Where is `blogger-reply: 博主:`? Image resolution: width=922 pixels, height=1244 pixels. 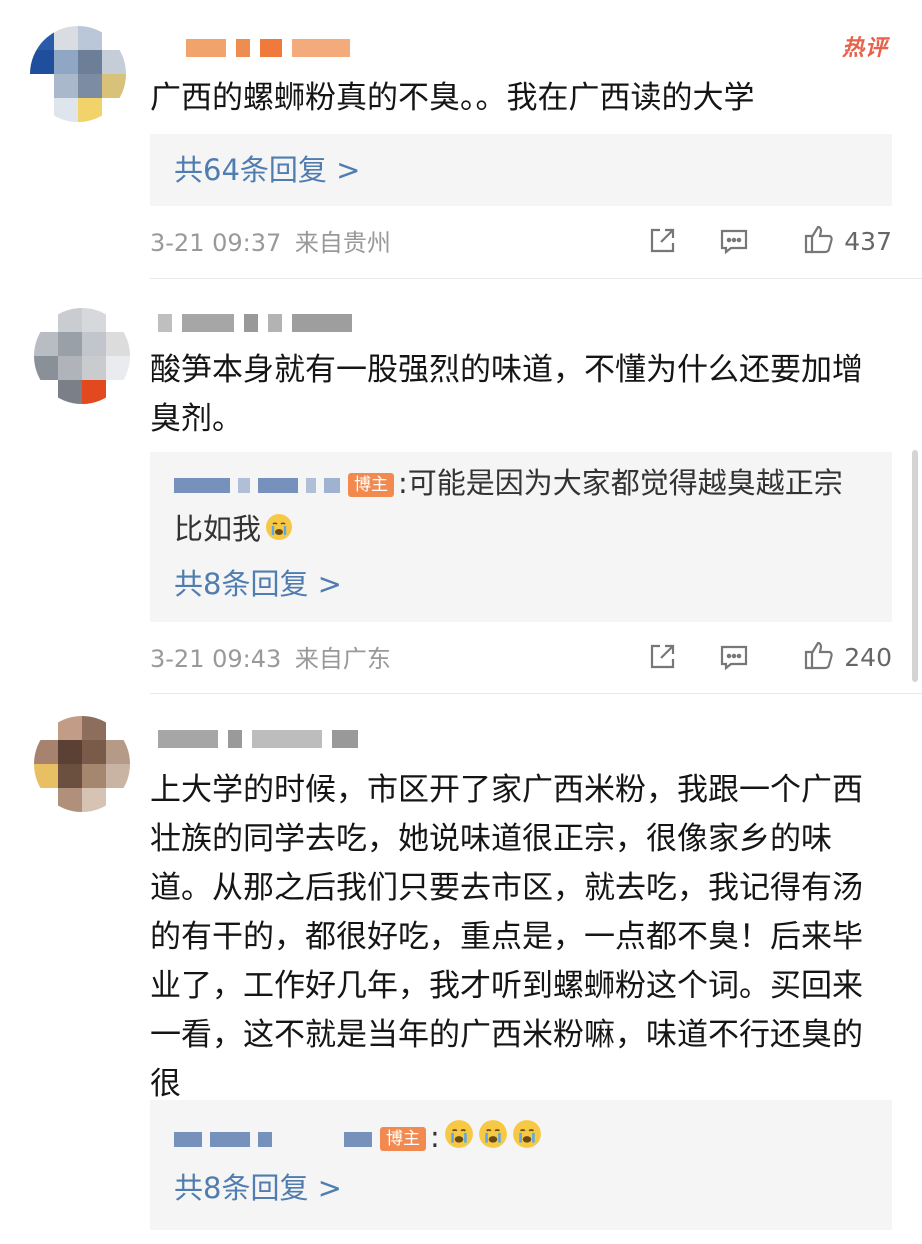
blogger-reply: 博主: is located at coordinates (520, 1138).